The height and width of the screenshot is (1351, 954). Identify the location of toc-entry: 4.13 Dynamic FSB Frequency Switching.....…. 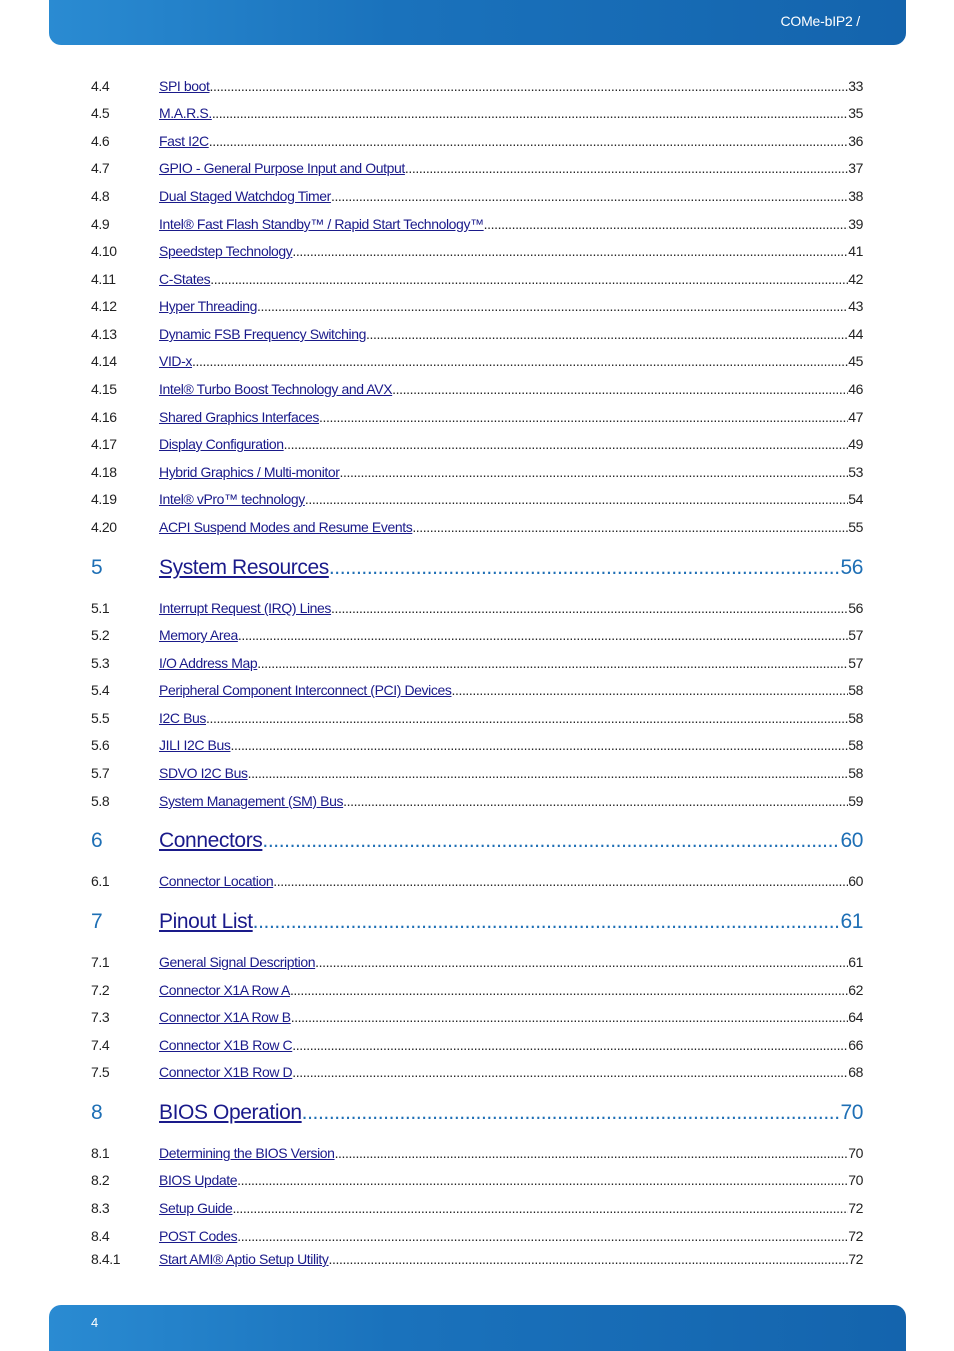
(477, 334).